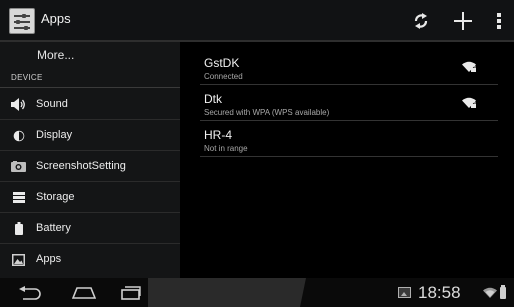 The height and width of the screenshot is (307, 514). I want to click on network-status: Not in range, so click(226, 148).